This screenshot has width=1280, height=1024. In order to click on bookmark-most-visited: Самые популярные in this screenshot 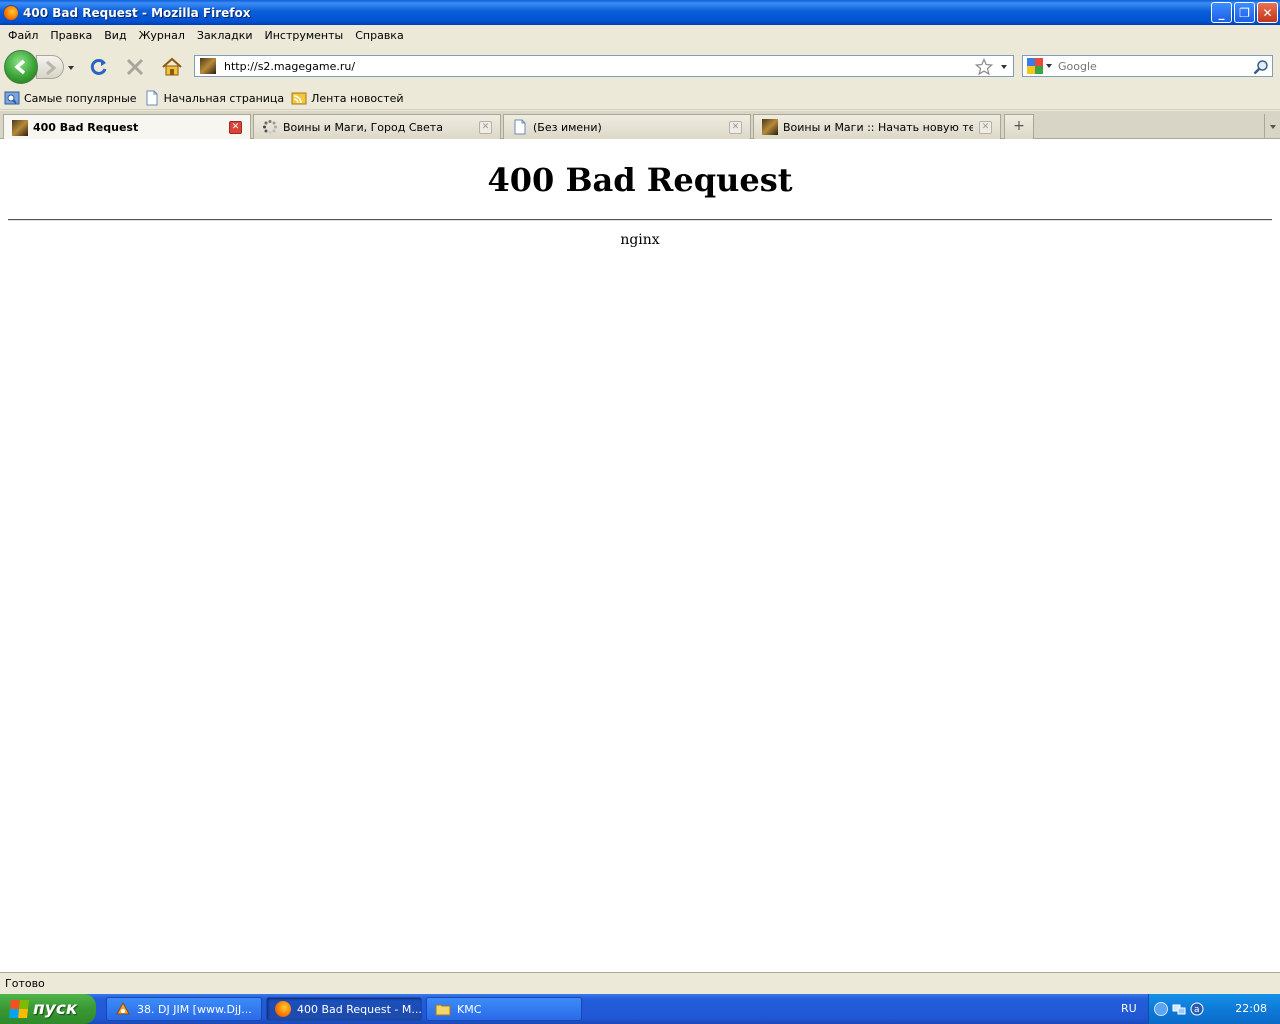, I will do `click(70, 98)`.